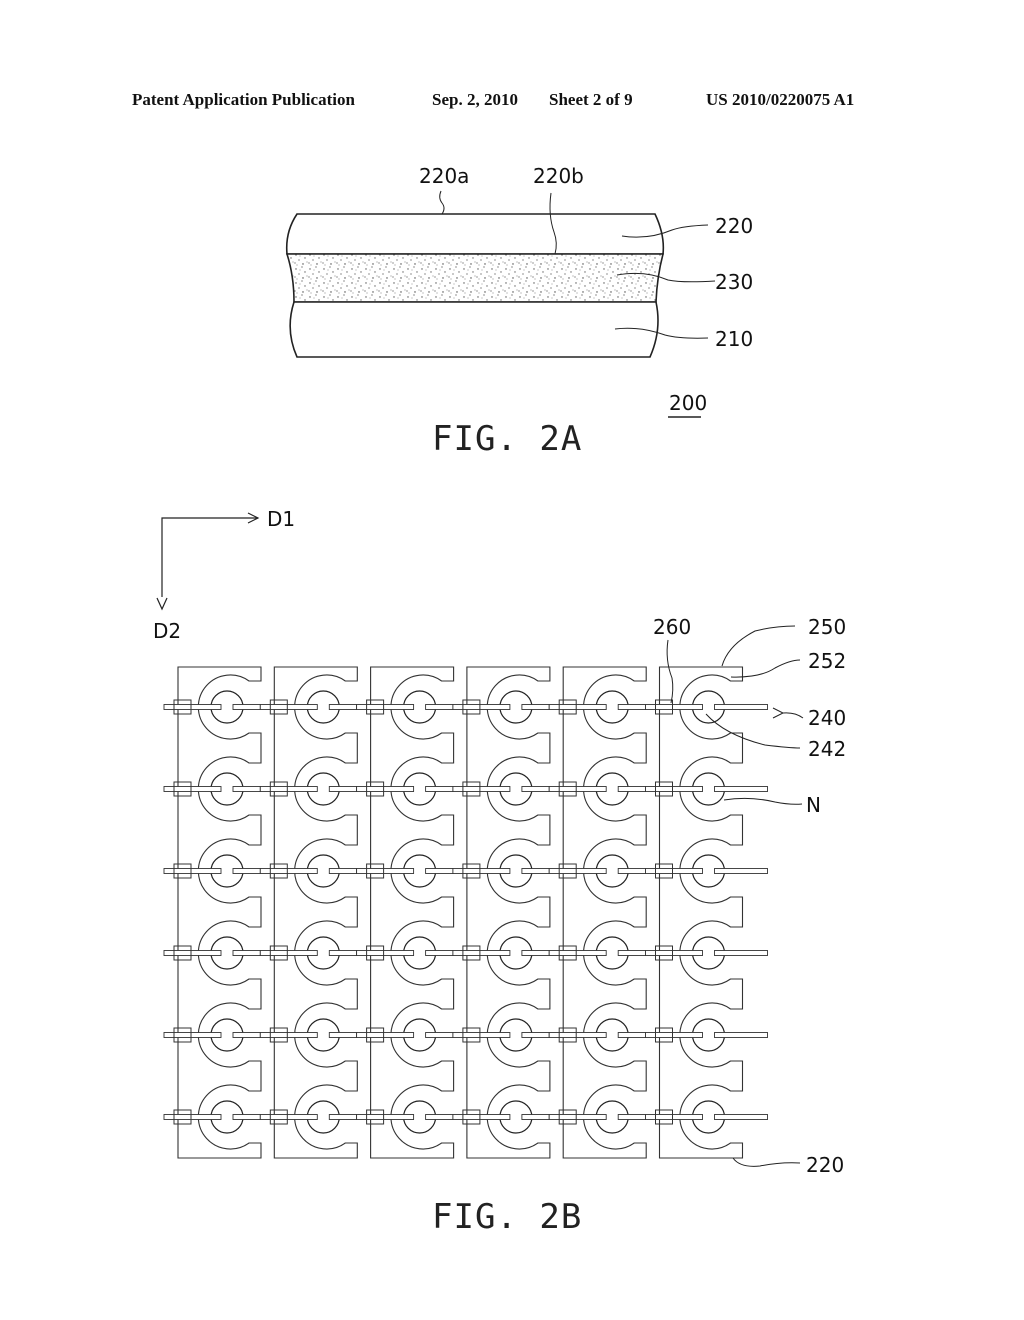  Describe the element at coordinates (827, 661) in the screenshot. I see `label-252: 252` at that location.